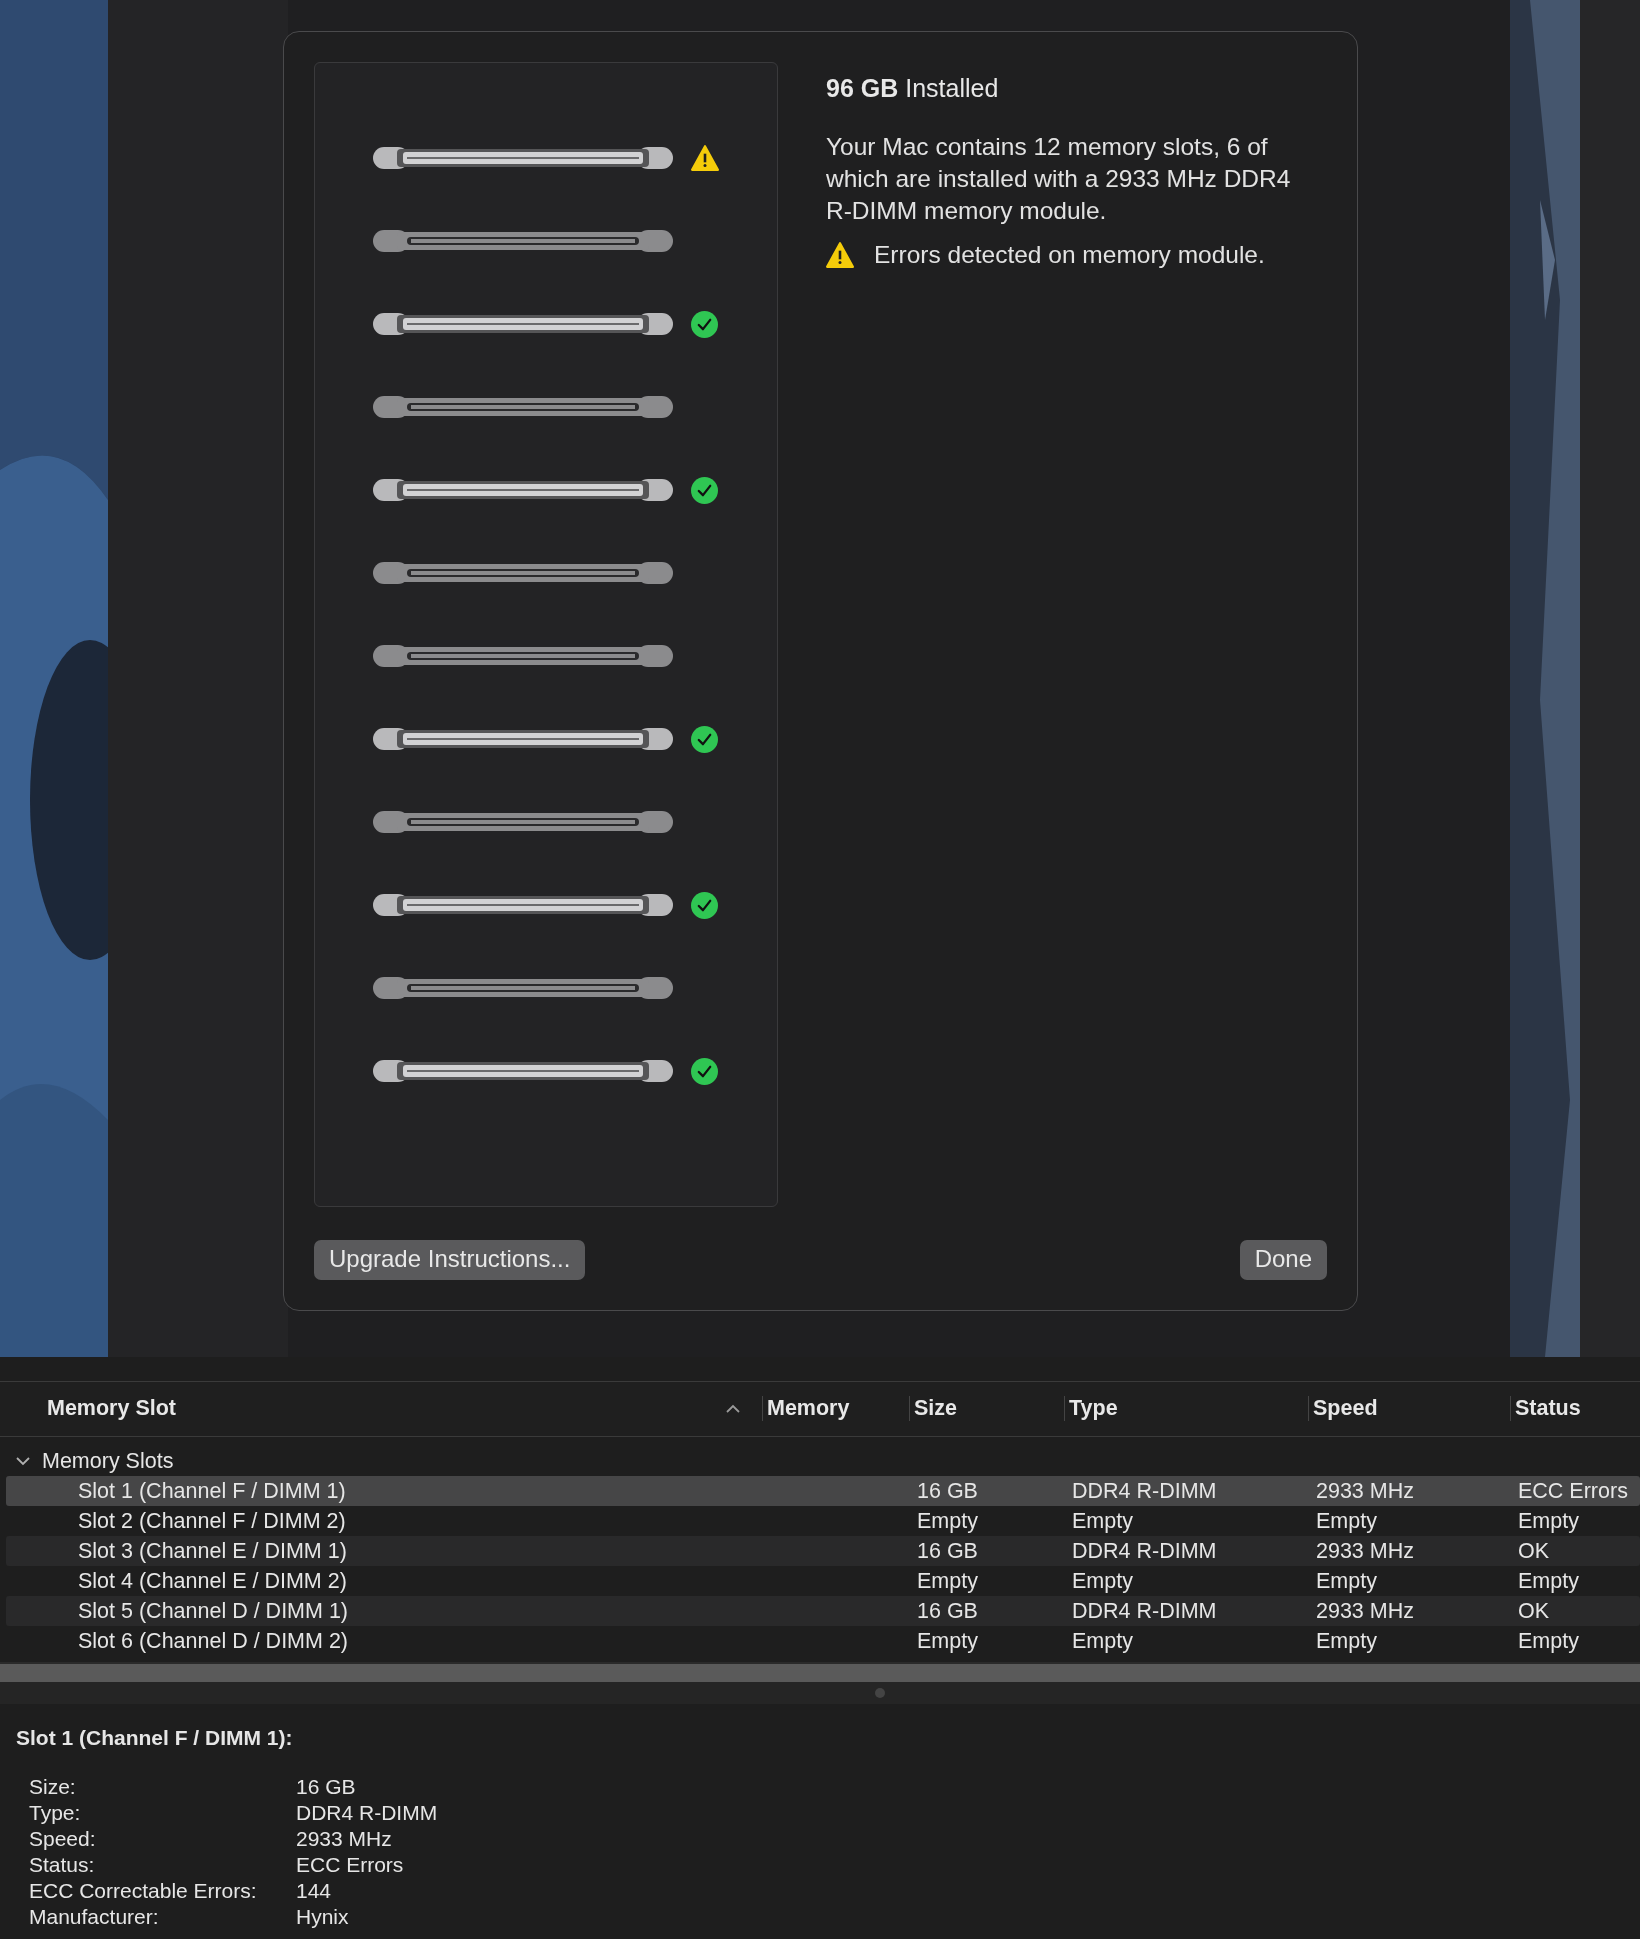 The height and width of the screenshot is (1939, 1640). What do you see at coordinates (326, 1787) in the screenshot?
I see `field-value: 16 GB` at bounding box center [326, 1787].